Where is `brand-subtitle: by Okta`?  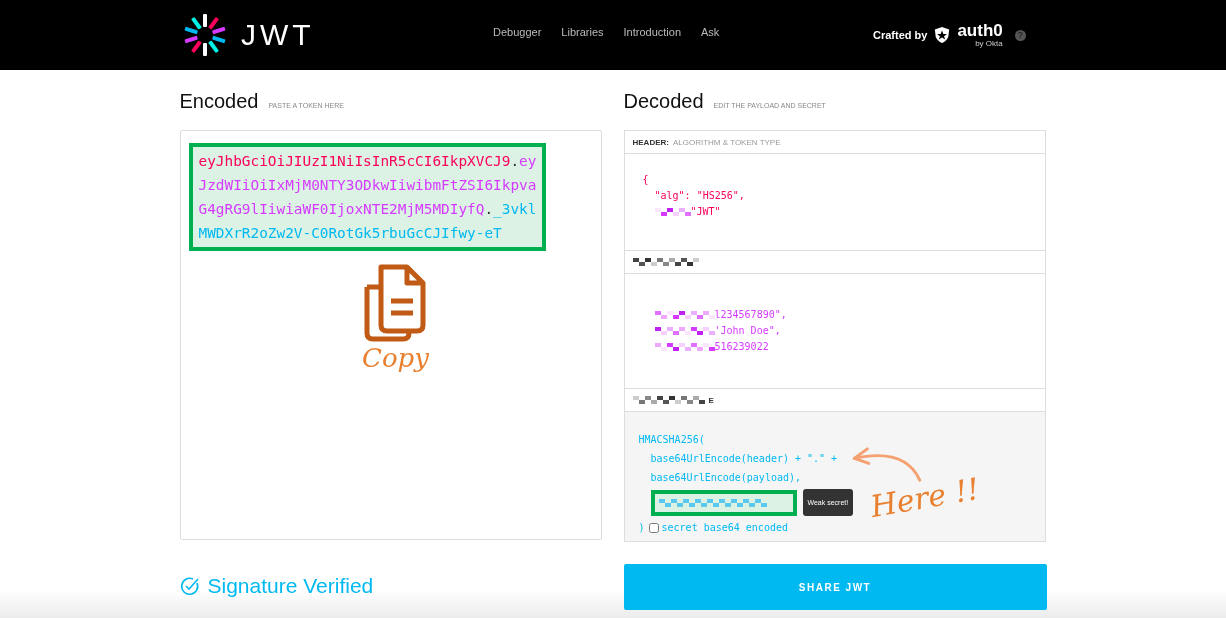 brand-subtitle: by Okta is located at coordinates (989, 43).